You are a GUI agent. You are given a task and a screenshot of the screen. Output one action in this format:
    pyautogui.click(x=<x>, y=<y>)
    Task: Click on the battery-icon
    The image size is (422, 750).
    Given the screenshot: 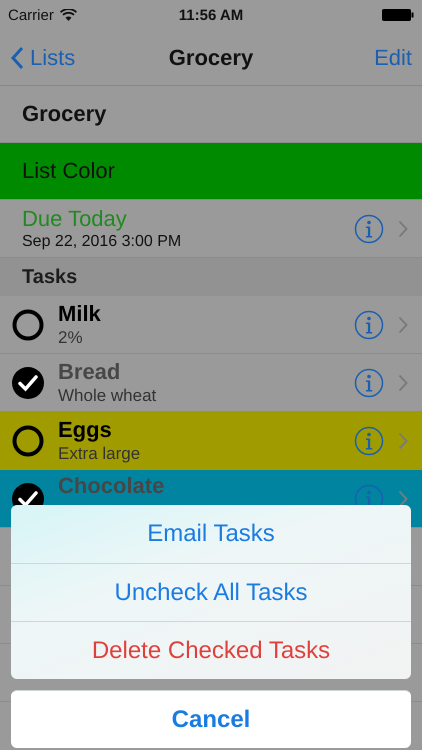 What is the action you would take?
    pyautogui.click(x=398, y=15)
    